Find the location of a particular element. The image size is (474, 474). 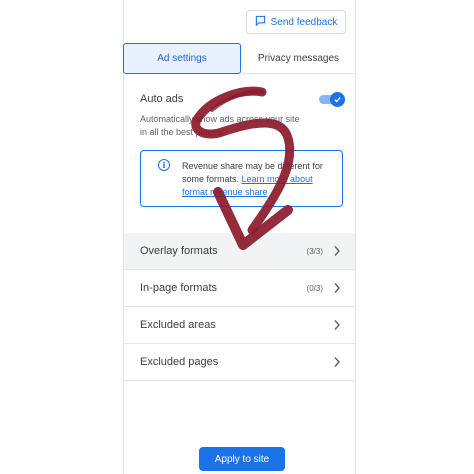

auto-ads-toggle is located at coordinates (332, 99).